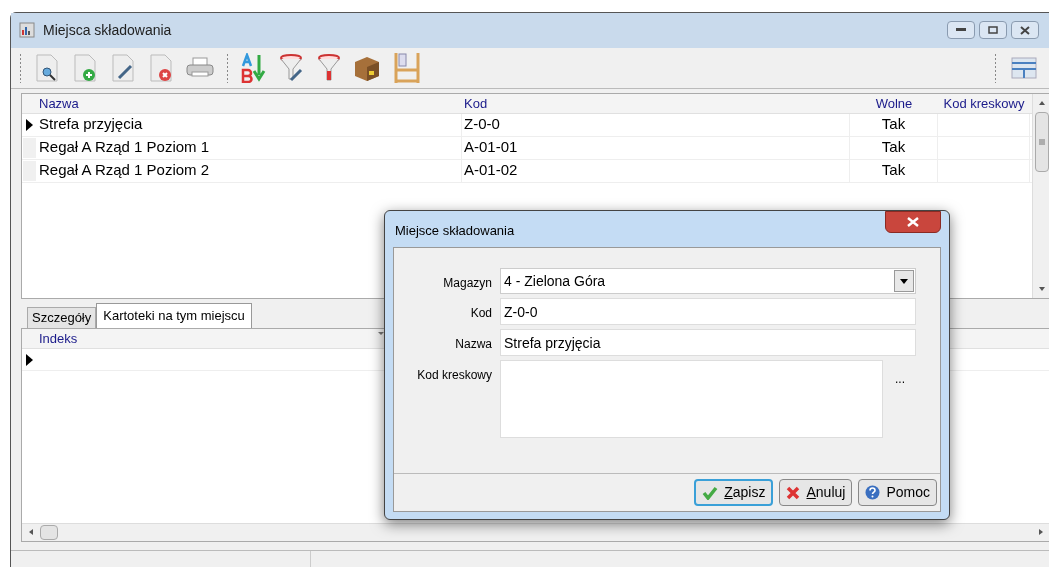  What do you see at coordinates (873, 492) in the screenshot?
I see `help-icon` at bounding box center [873, 492].